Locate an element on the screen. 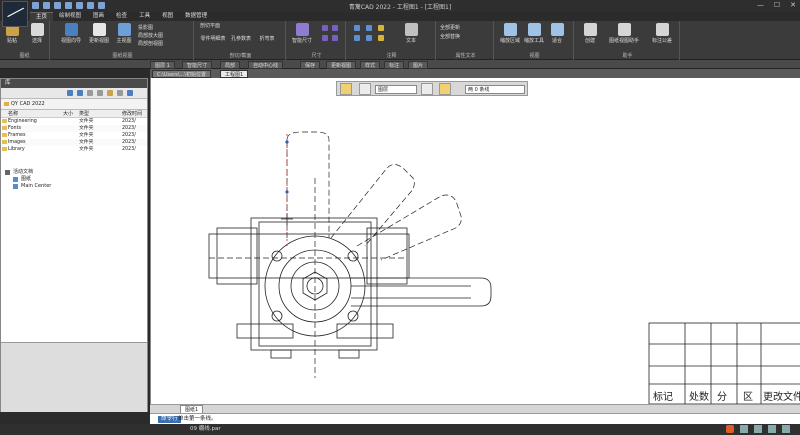 Image resolution: width=800 pixels, height=435 pixels. smart-dimension-button: 智能尺寸 is located at coordinates (302, 33).